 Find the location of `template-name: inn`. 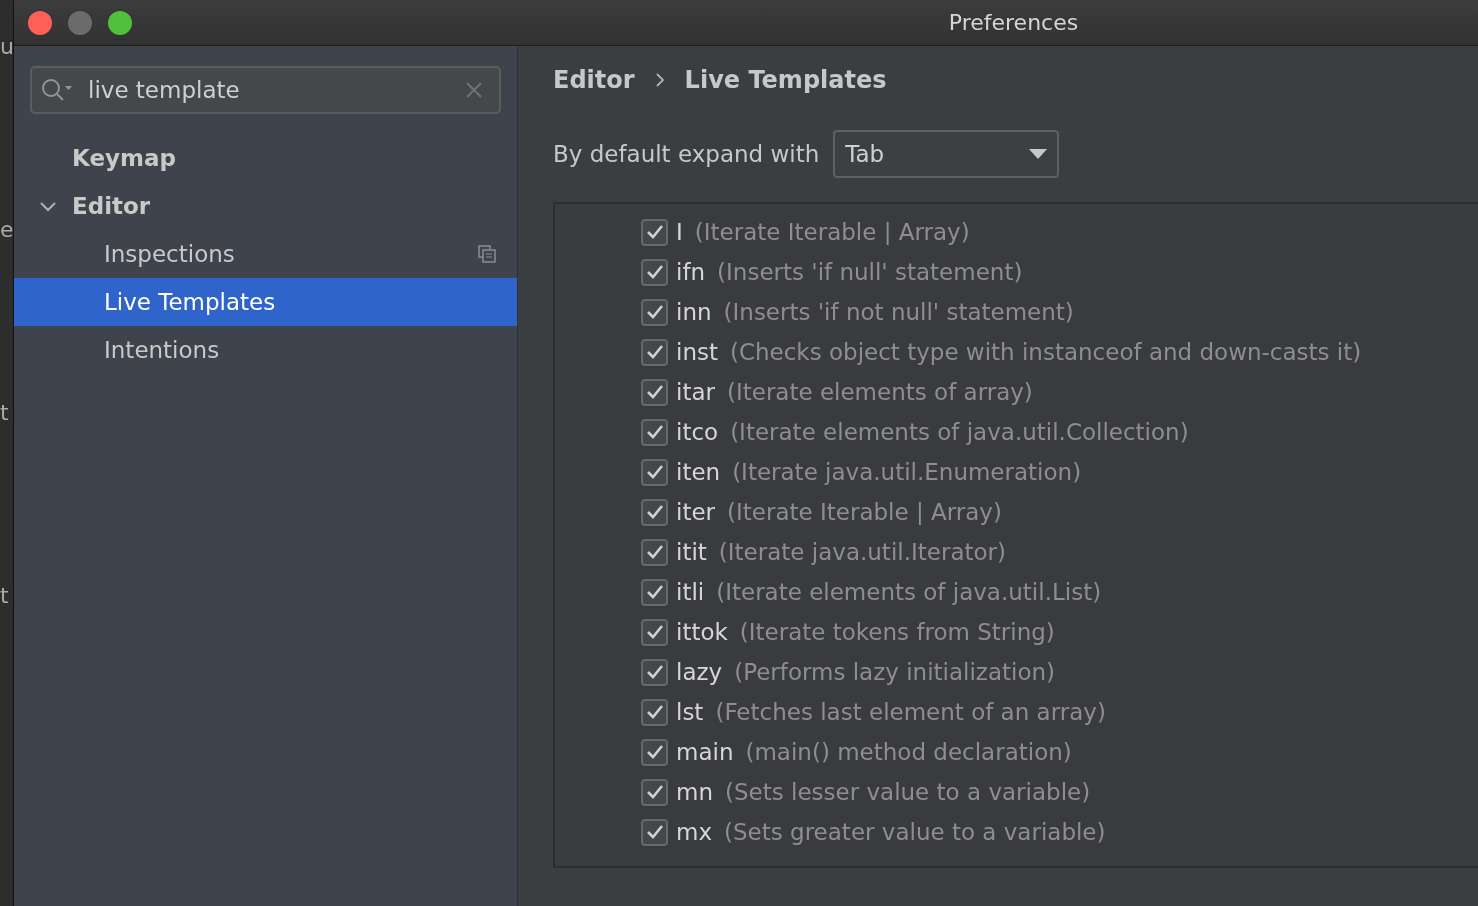

template-name: inn is located at coordinates (694, 312).